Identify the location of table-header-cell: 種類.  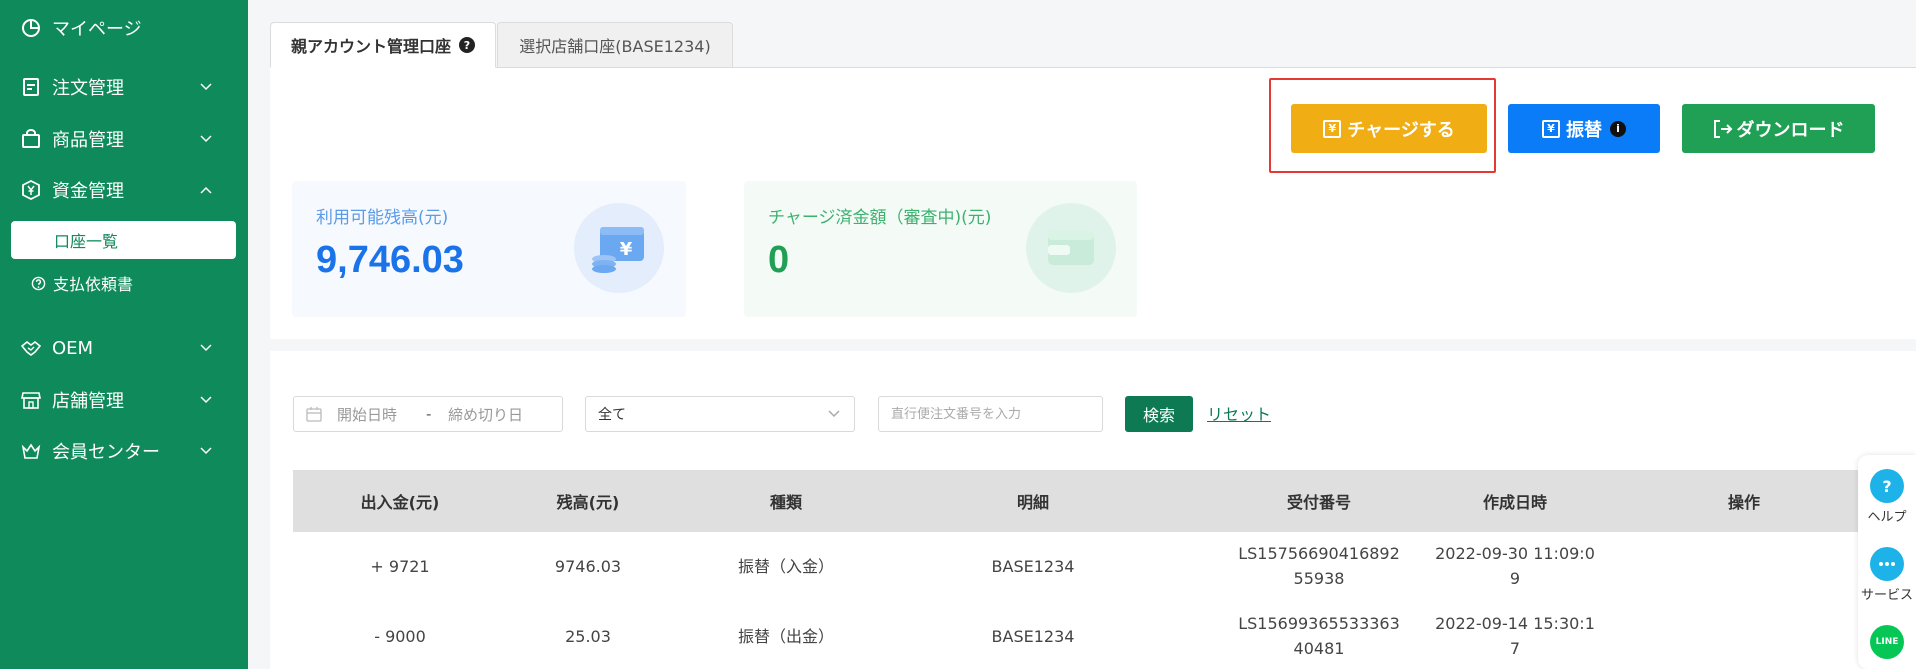
(786, 502).